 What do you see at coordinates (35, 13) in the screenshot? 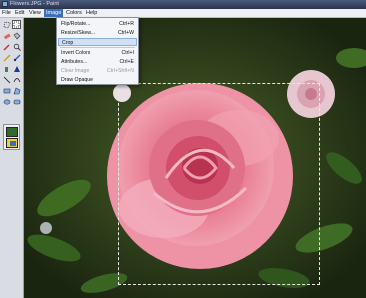
I see `menu-view: View` at bounding box center [35, 13].